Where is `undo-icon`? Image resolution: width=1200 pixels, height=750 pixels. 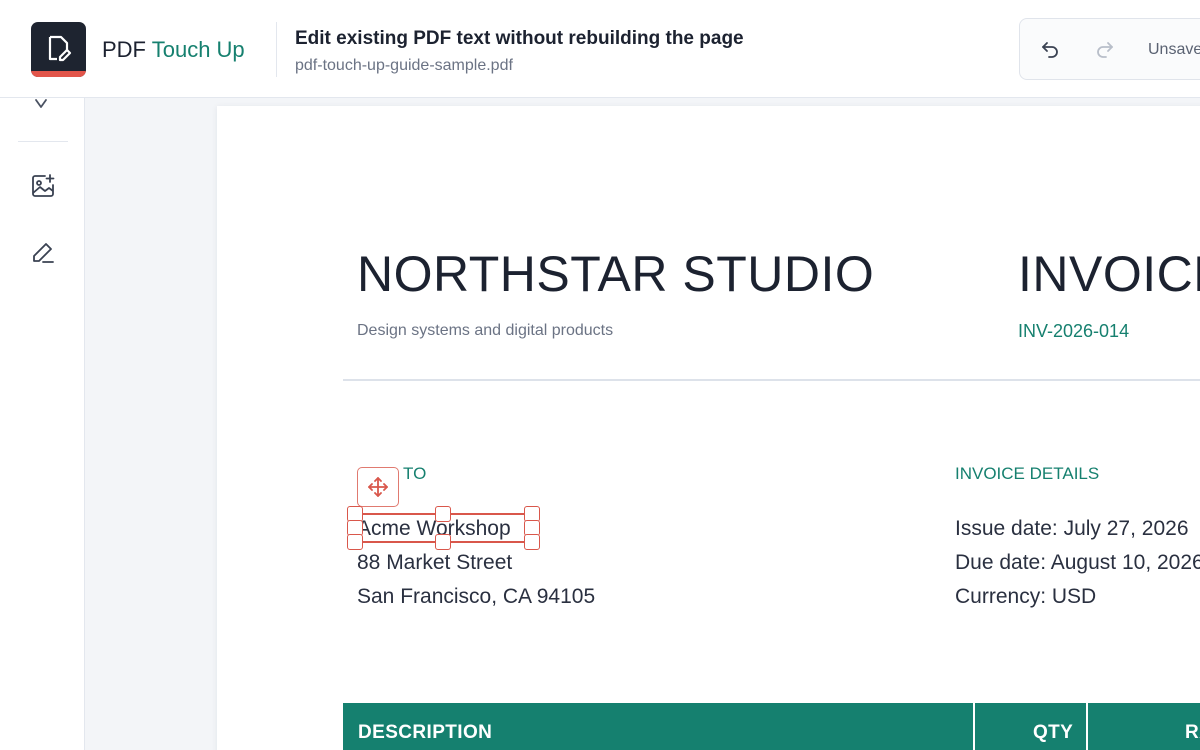
undo-icon is located at coordinates (1050, 50).